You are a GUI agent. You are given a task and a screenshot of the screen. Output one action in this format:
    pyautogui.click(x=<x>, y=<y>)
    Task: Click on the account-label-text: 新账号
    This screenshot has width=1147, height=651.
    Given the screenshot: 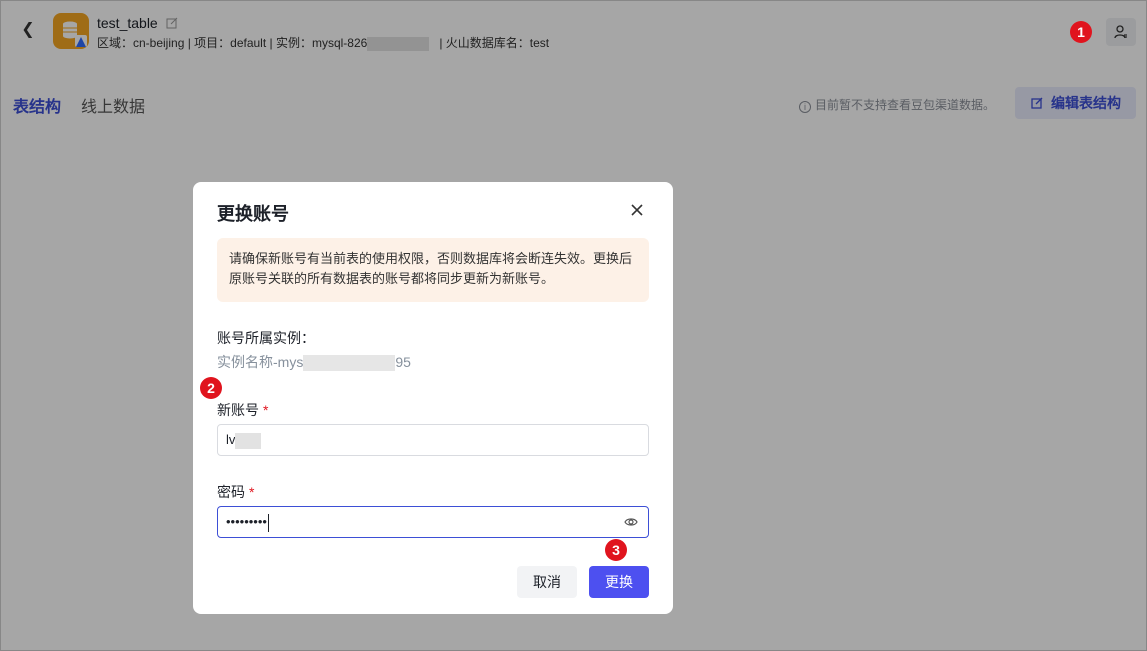 What is the action you would take?
    pyautogui.click(x=238, y=410)
    